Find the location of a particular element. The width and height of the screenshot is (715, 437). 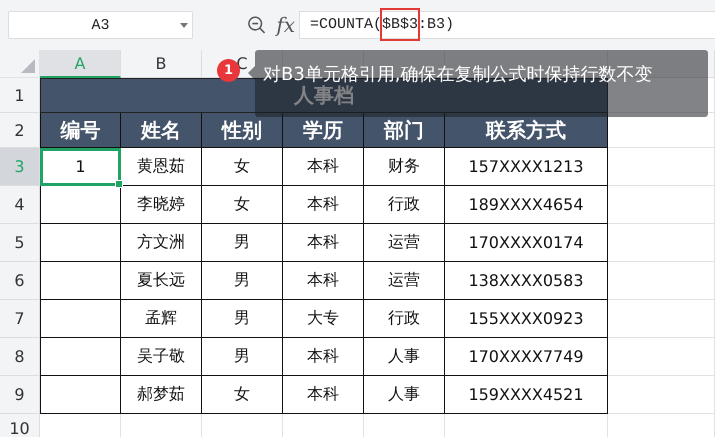

row-header: 6 is located at coordinates (20, 281).